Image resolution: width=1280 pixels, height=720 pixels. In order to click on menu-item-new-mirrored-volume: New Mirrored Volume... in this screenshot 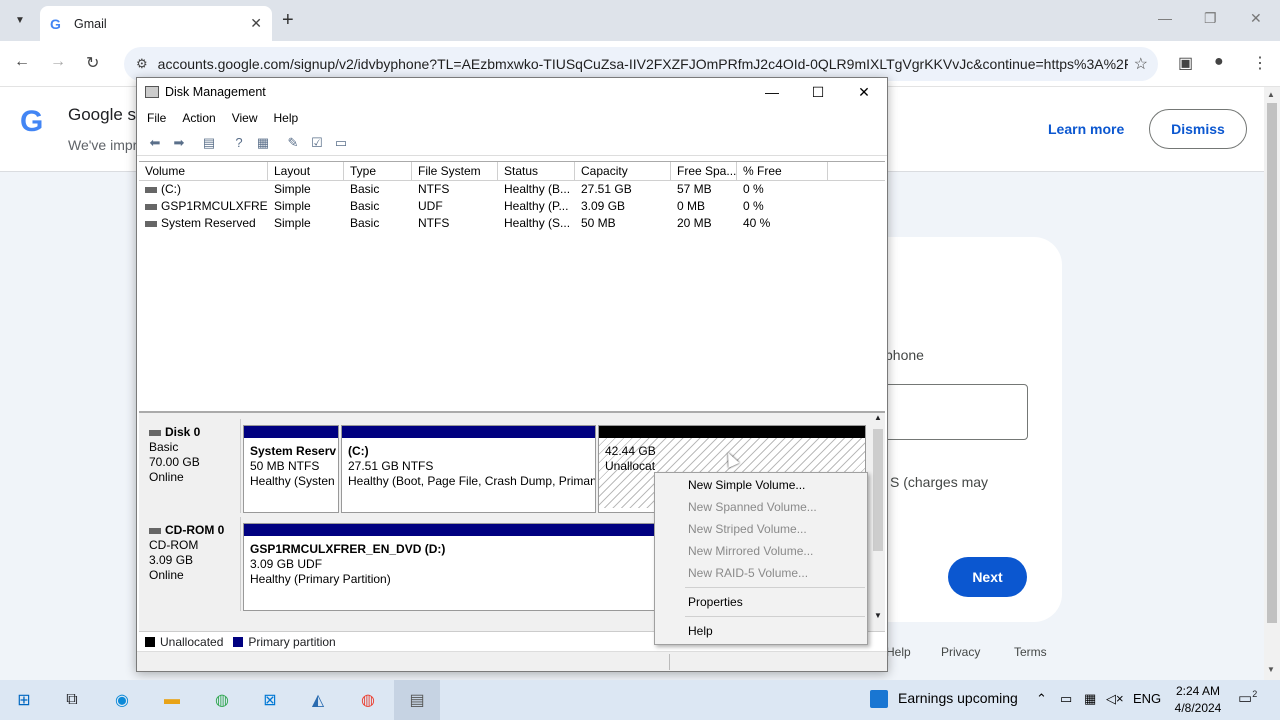, I will do `click(761, 551)`.